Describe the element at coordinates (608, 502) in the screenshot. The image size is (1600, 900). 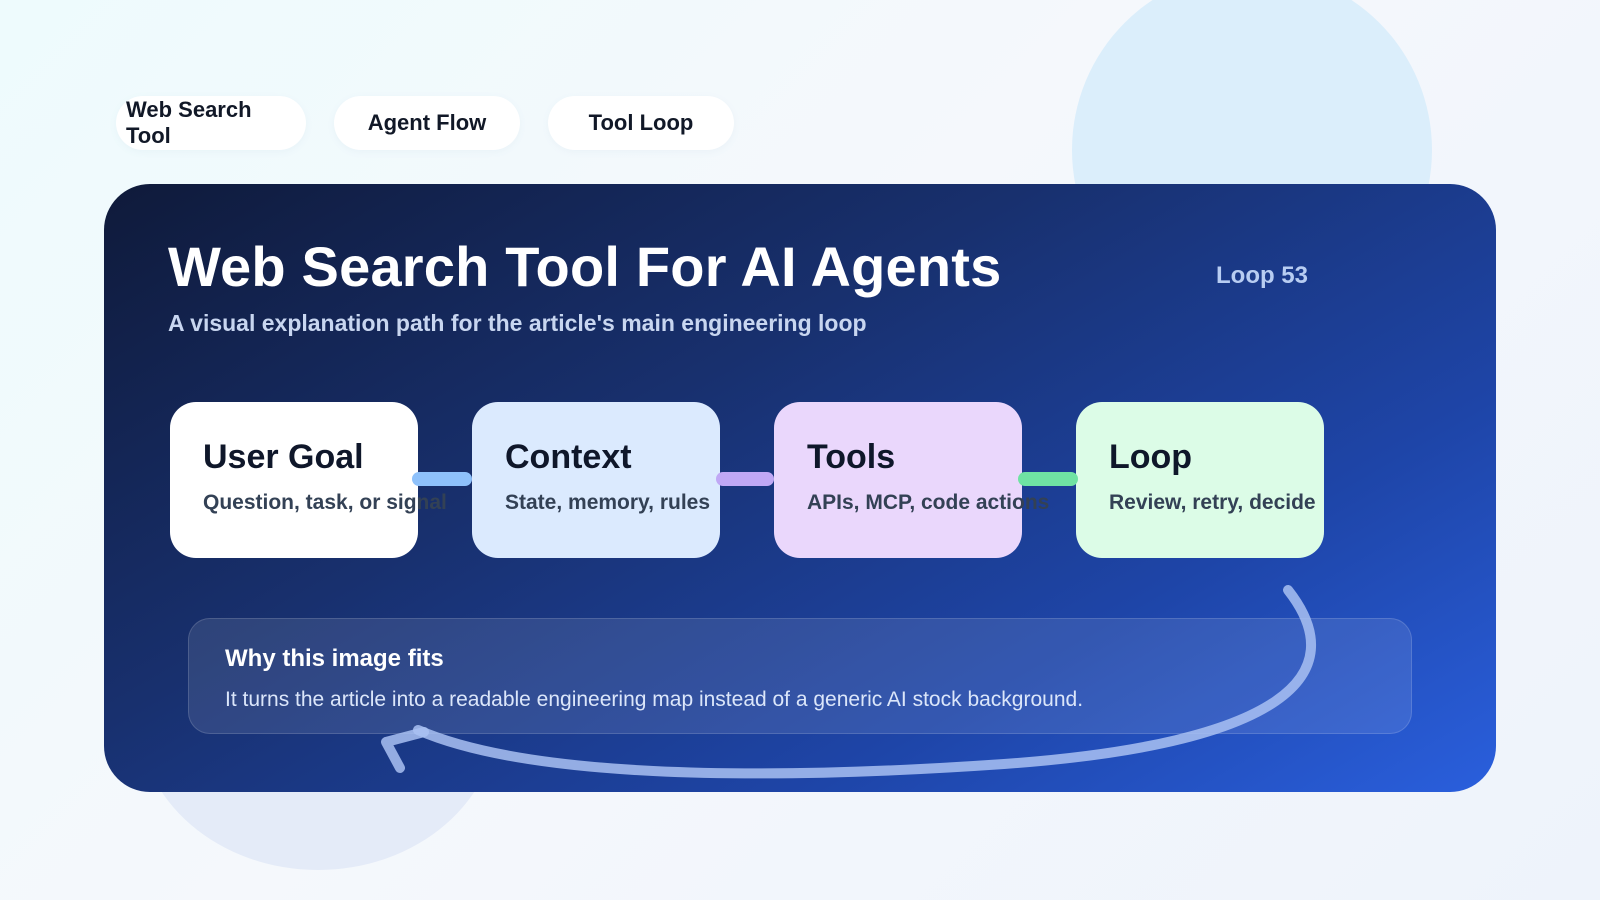
I see `node-description: State, memory, rules` at that location.